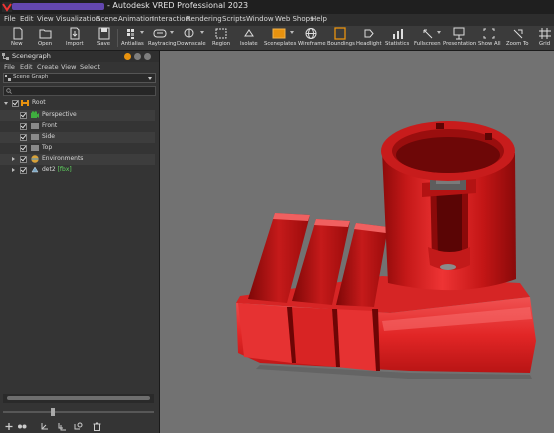  What do you see at coordinates (518, 38) in the screenshot?
I see `zoom-to-button: Zoom To` at bounding box center [518, 38].